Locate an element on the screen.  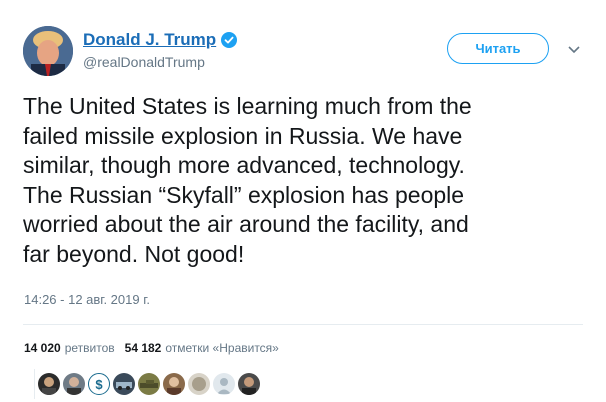
chevron-down-icon is located at coordinates (574, 48).